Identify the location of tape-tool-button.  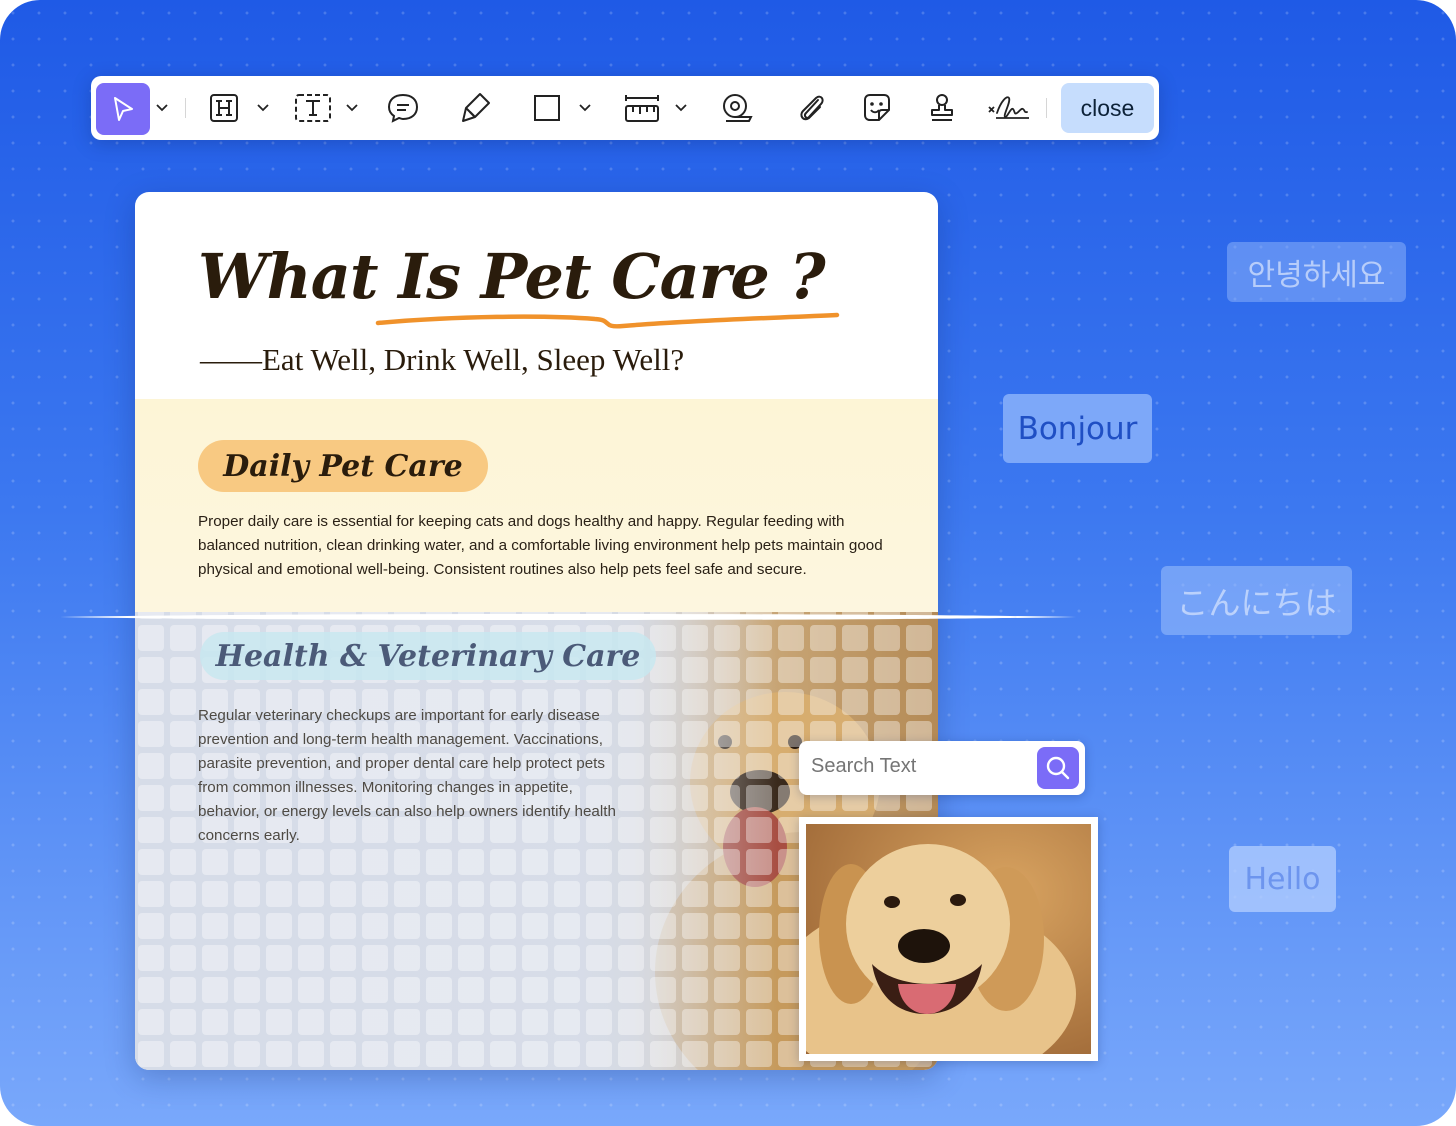
(737, 108).